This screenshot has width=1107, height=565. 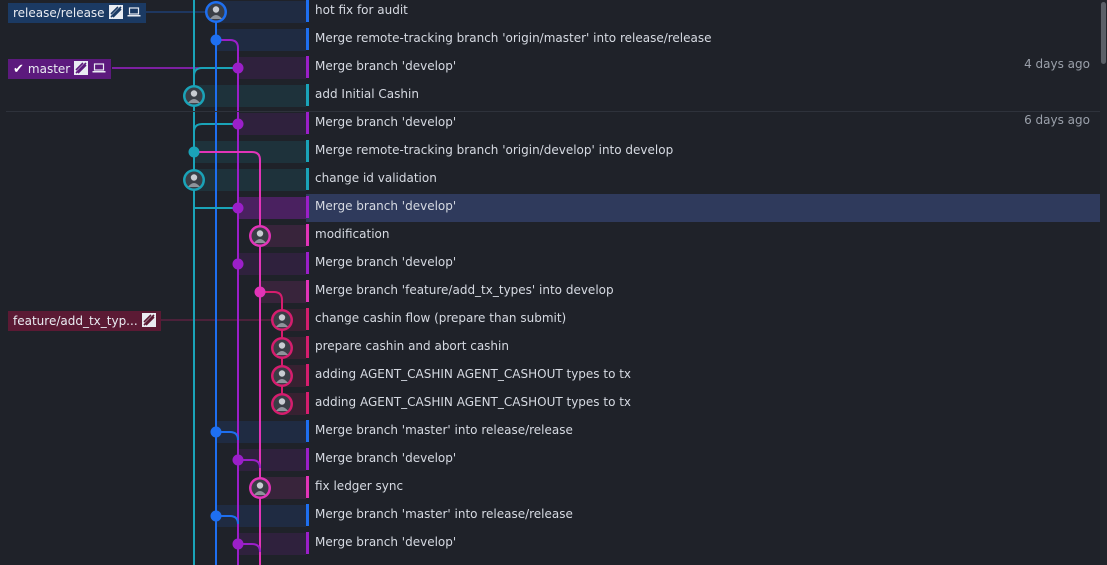 What do you see at coordinates (441, 318) in the screenshot?
I see `commit-message: change cashin flow (prepare than submit)` at bounding box center [441, 318].